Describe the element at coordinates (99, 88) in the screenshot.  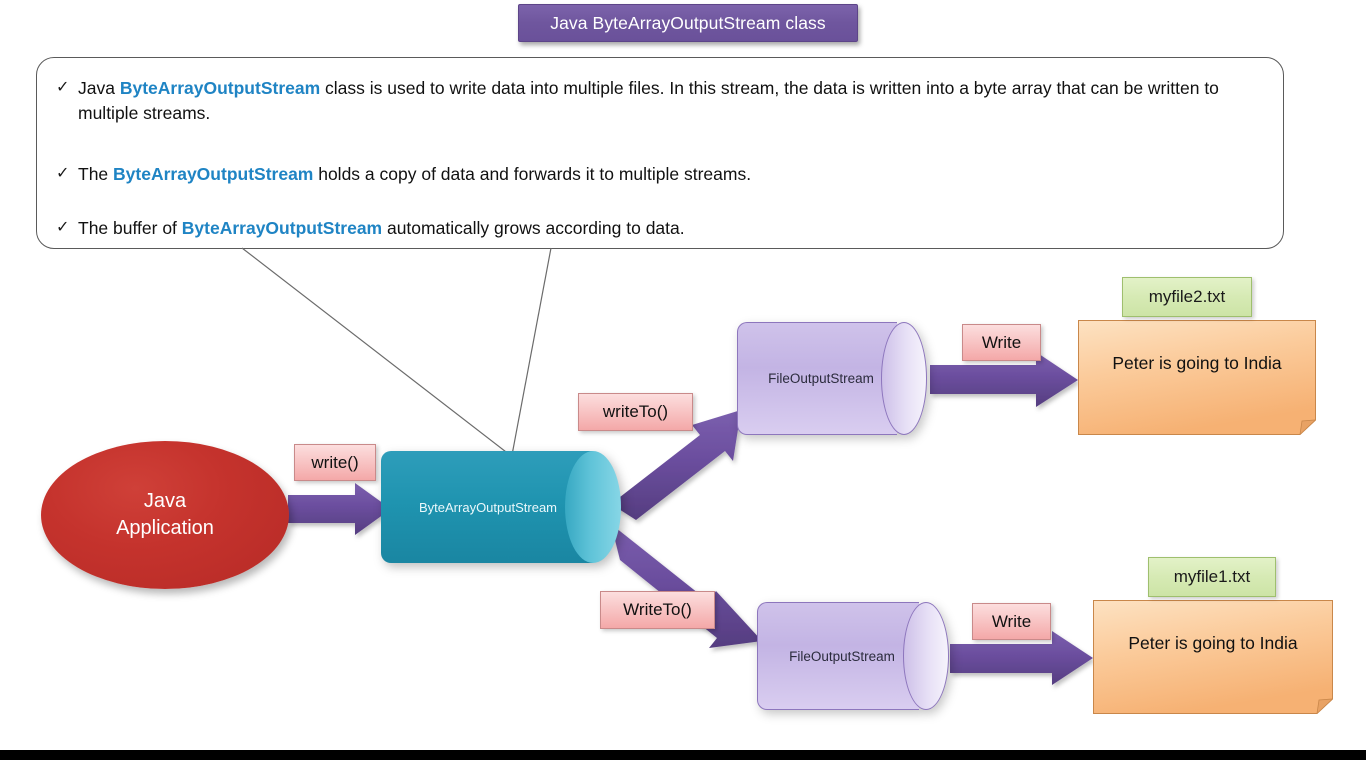
I see `bullet-text-part: Java` at that location.